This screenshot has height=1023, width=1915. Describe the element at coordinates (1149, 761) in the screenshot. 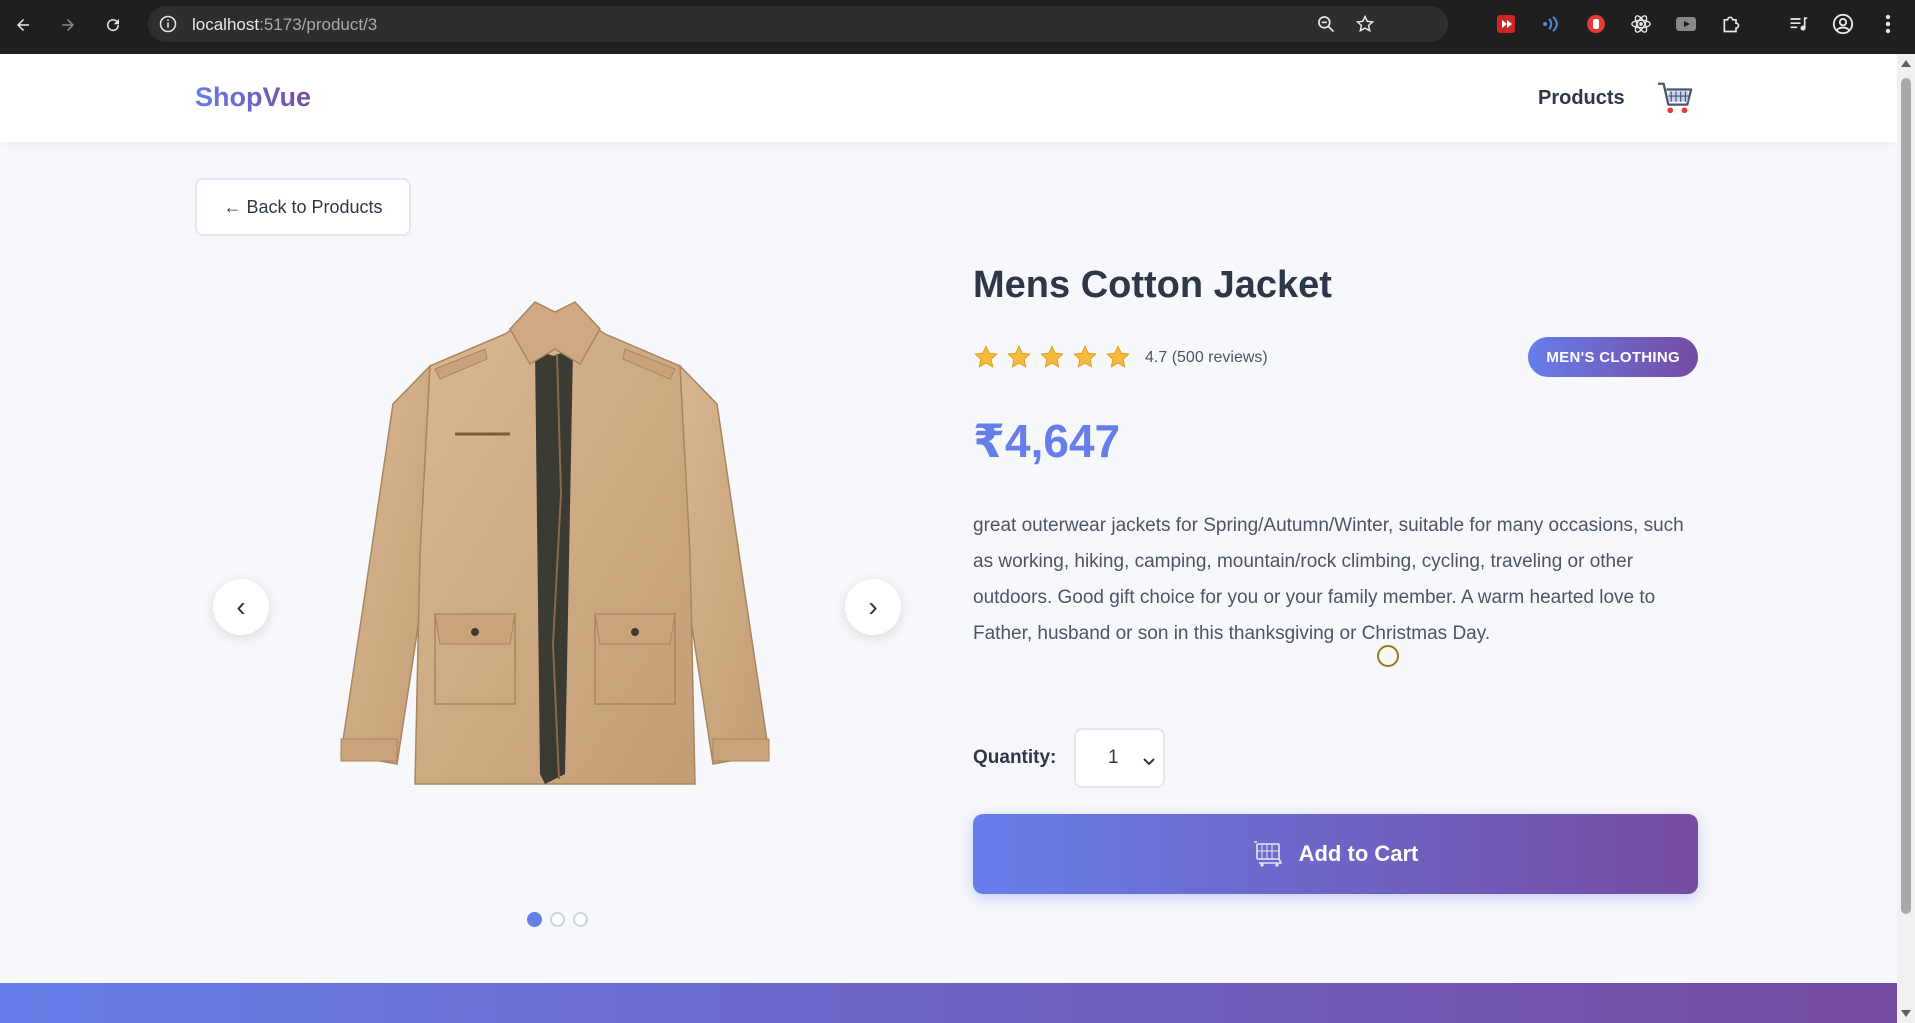

I see `chevron-down-icon` at that location.